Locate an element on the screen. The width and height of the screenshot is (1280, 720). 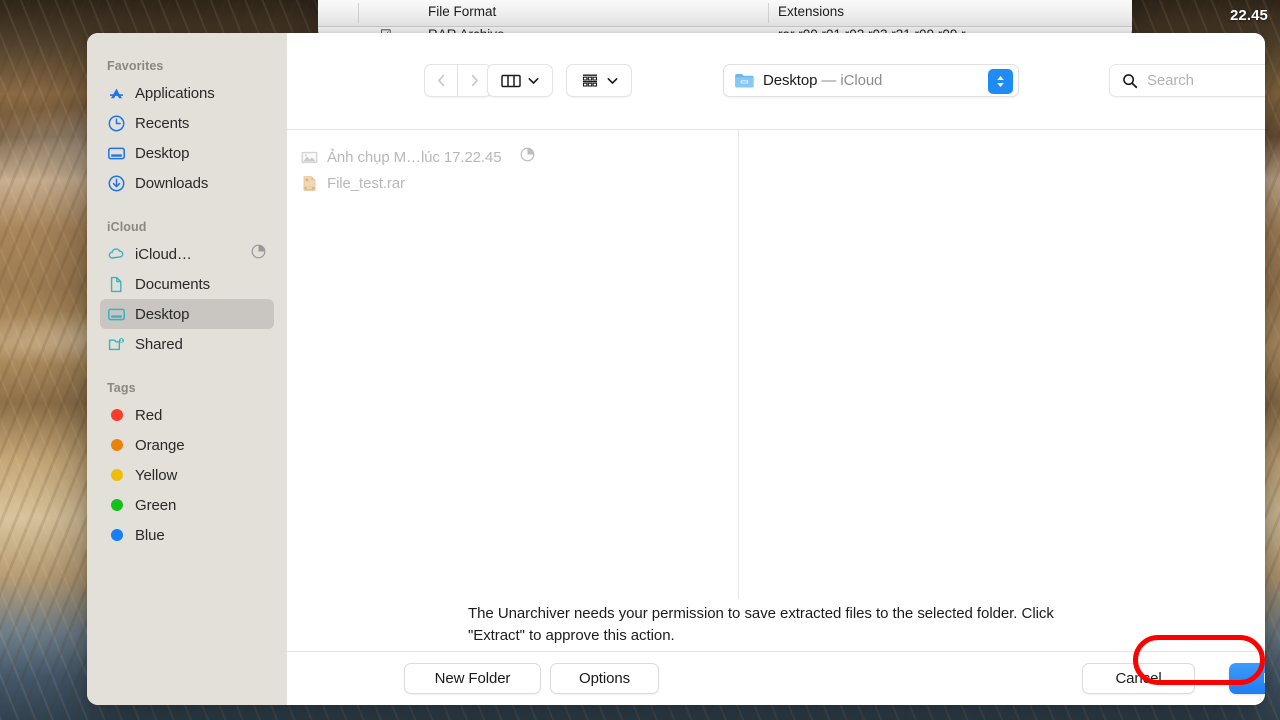
column-view-icon is located at coordinates (511, 80).